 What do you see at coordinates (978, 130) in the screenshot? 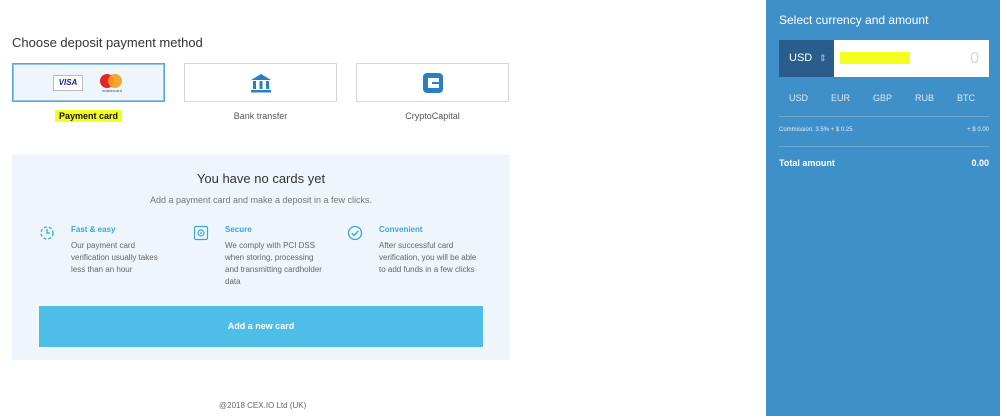
I see `commission-value: + $ 0.00` at bounding box center [978, 130].